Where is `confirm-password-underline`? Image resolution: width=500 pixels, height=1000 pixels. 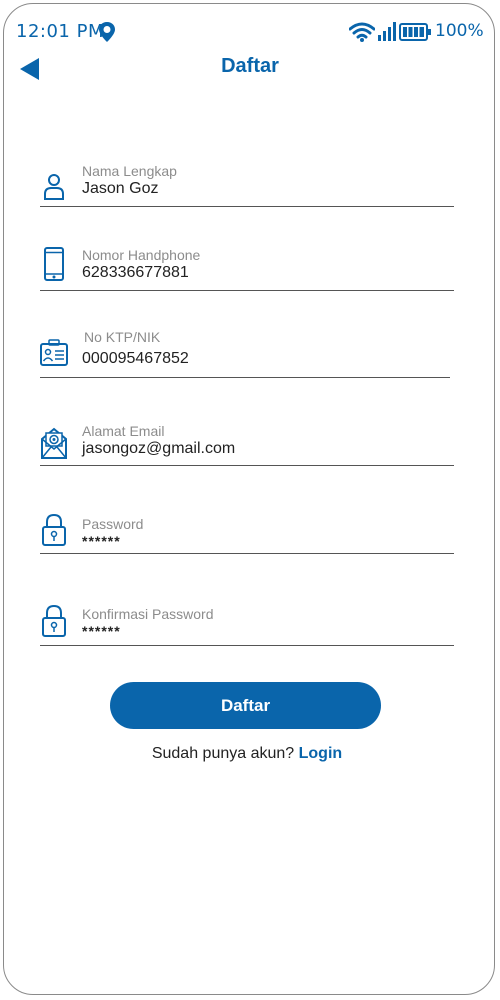
confirm-password-underline is located at coordinates (247, 645).